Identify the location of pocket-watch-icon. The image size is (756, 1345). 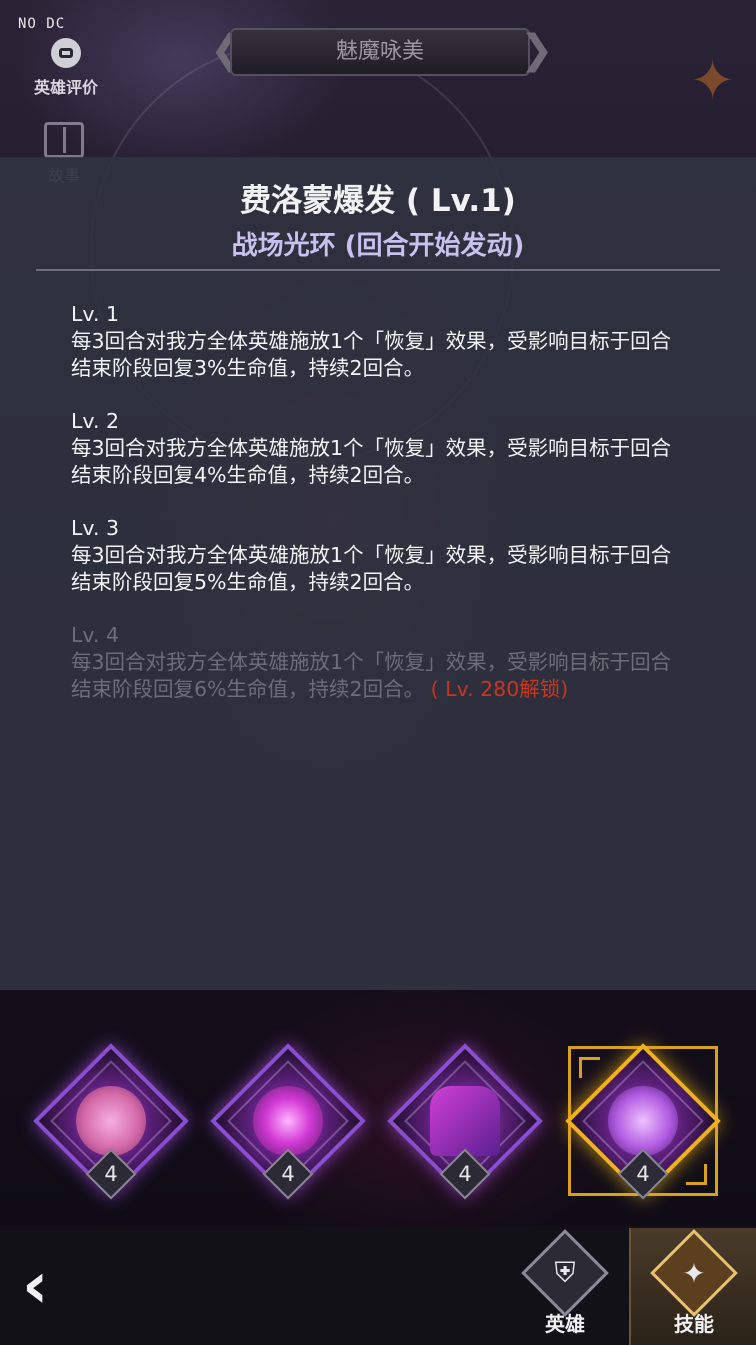
(111, 1121).